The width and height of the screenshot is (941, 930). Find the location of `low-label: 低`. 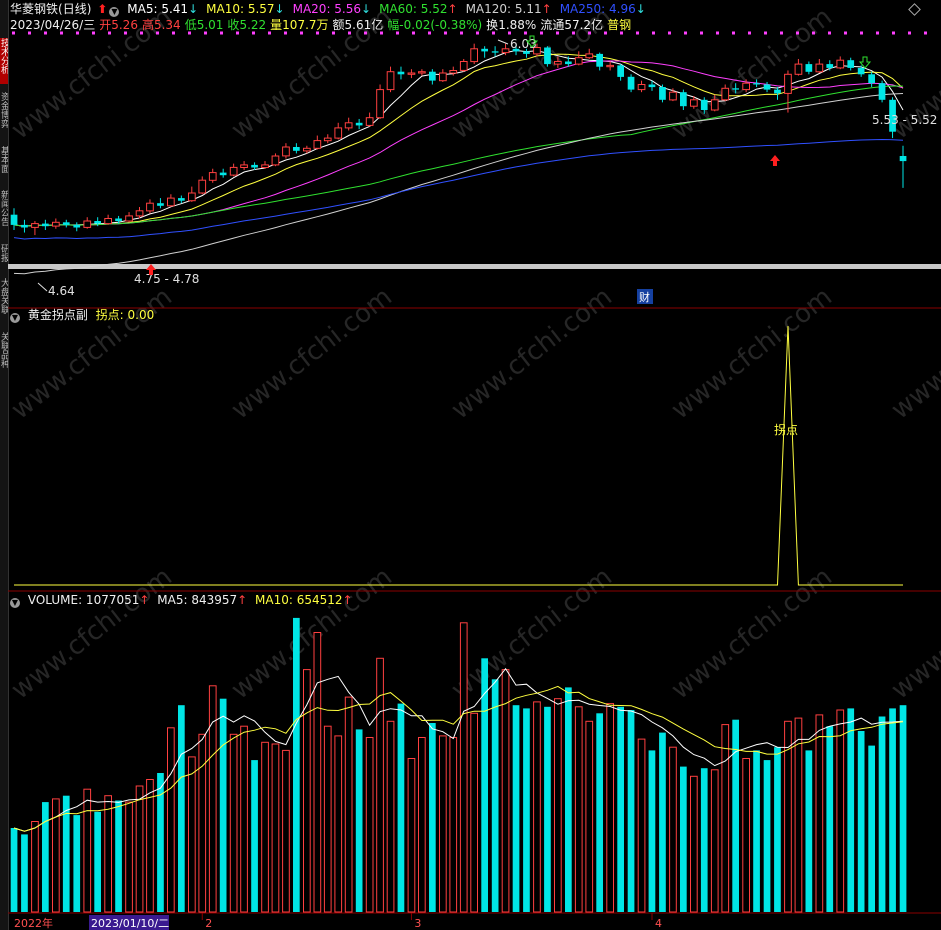

low-label: 低 is located at coordinates (190, 25).